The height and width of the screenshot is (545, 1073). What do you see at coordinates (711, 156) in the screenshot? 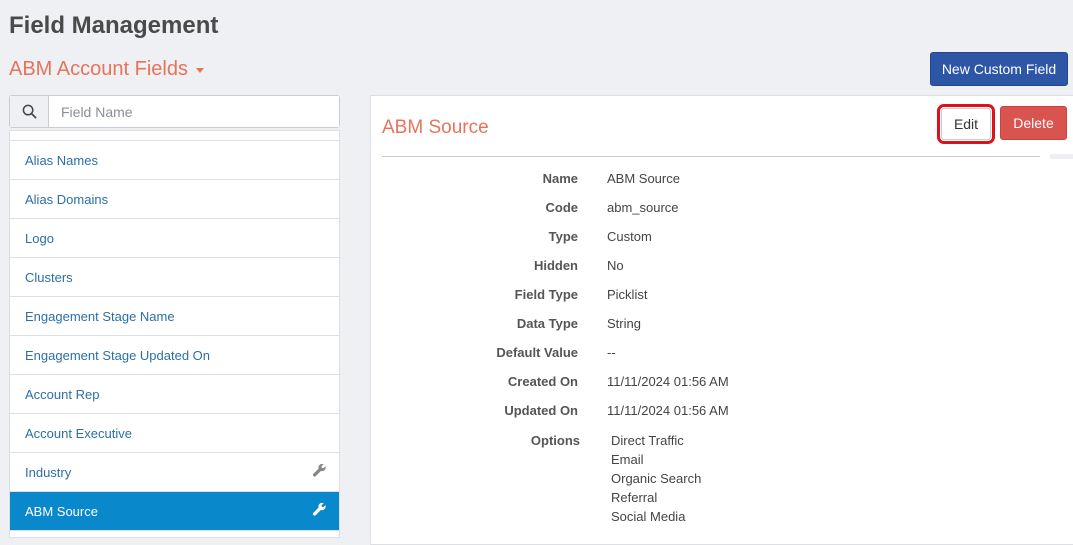
I see `detail-divider` at bounding box center [711, 156].